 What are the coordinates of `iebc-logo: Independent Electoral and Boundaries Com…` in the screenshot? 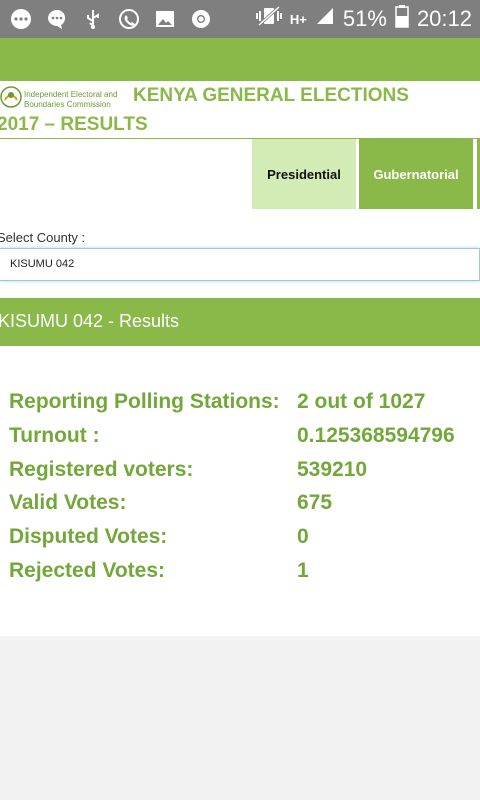 It's located at (64, 99).